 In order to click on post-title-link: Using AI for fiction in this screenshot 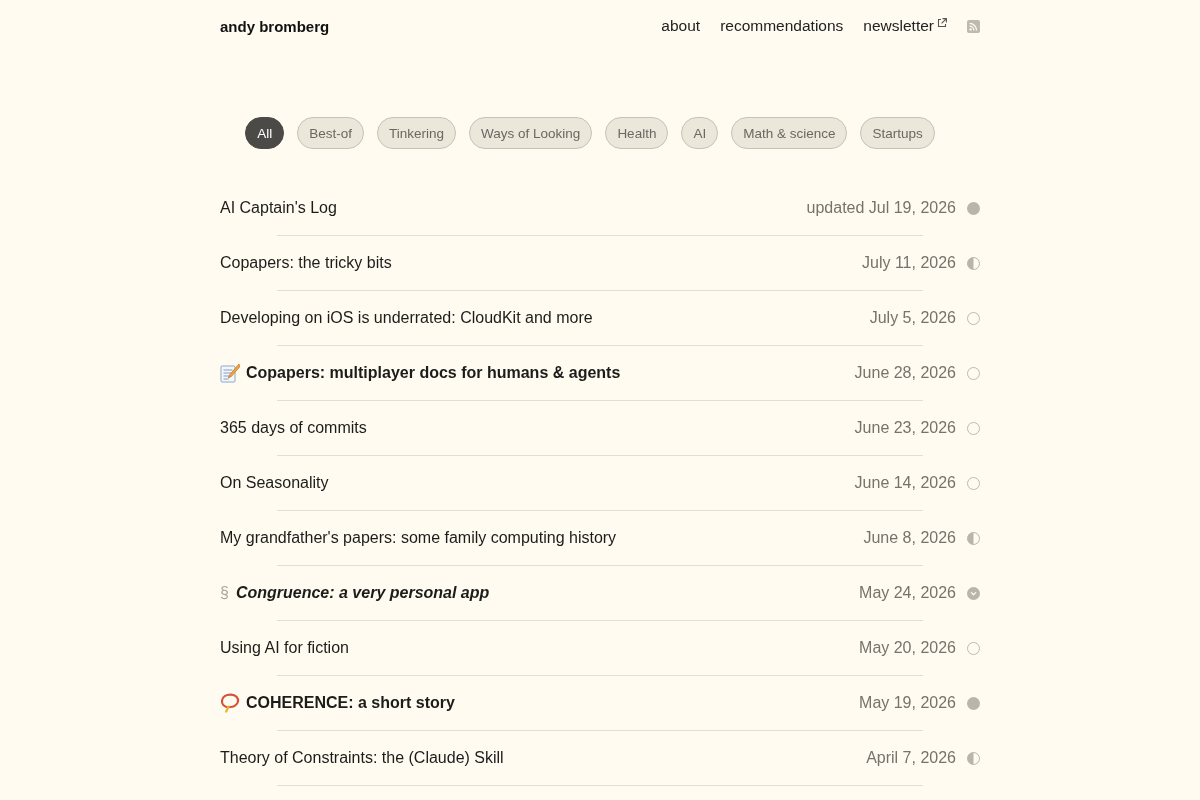, I will do `click(284, 648)`.